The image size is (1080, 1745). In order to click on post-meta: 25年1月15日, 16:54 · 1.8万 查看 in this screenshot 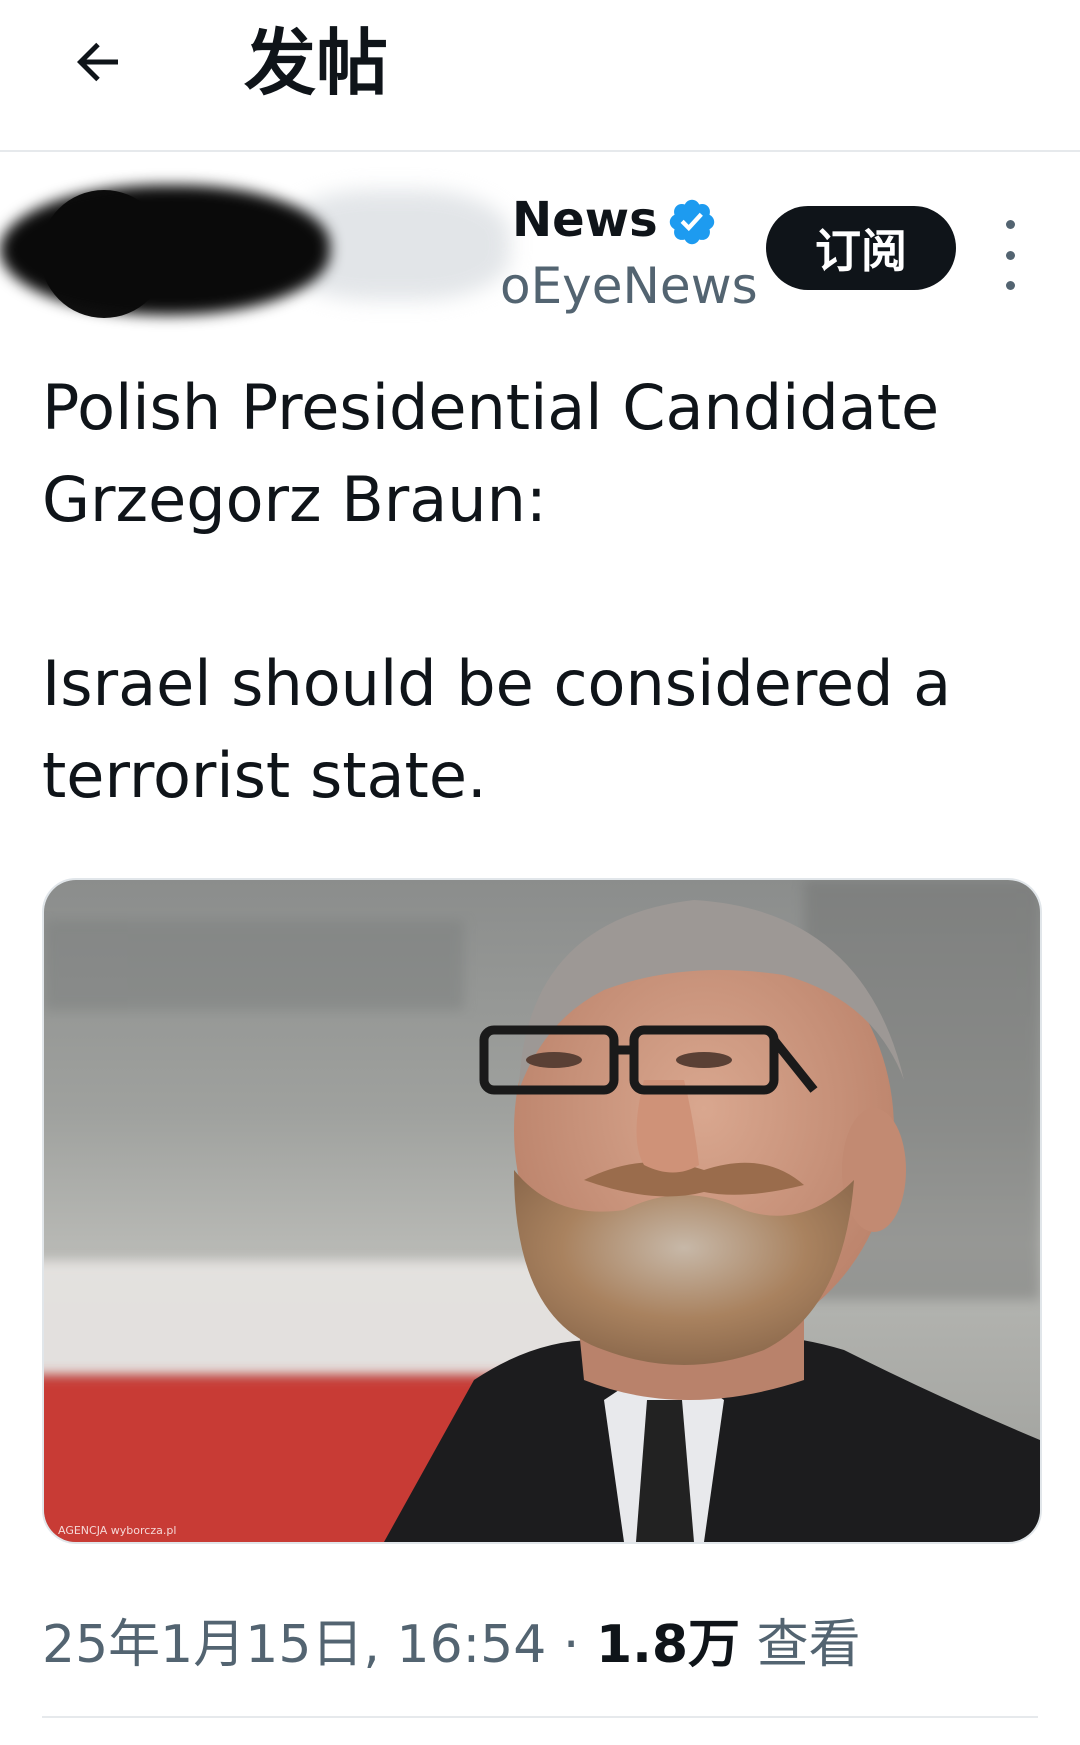, I will do `click(451, 1645)`.